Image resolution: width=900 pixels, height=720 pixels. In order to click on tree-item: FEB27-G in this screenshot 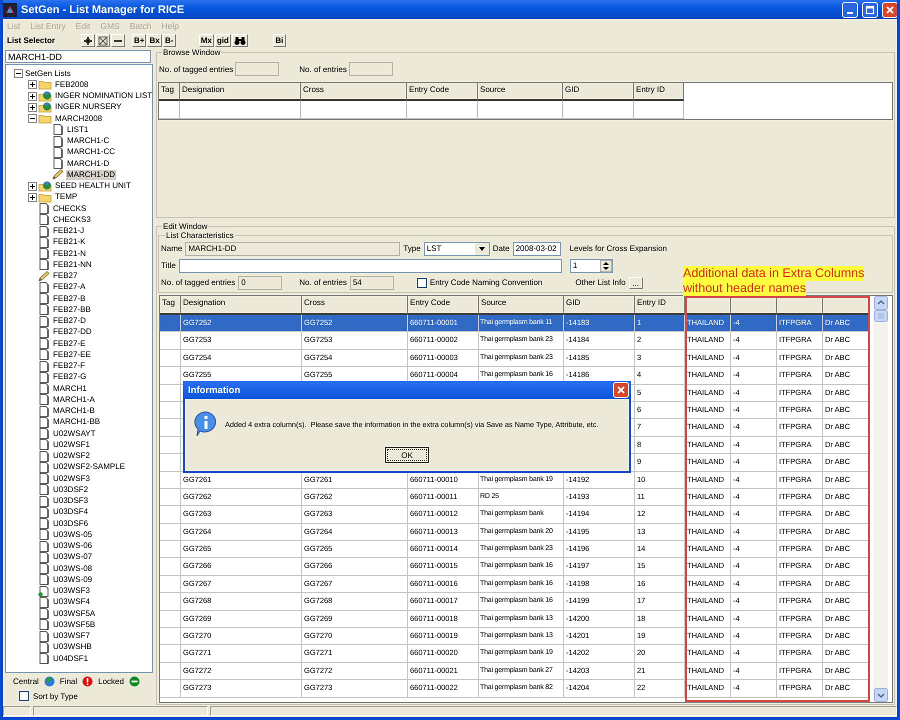, I will do `click(70, 377)`.